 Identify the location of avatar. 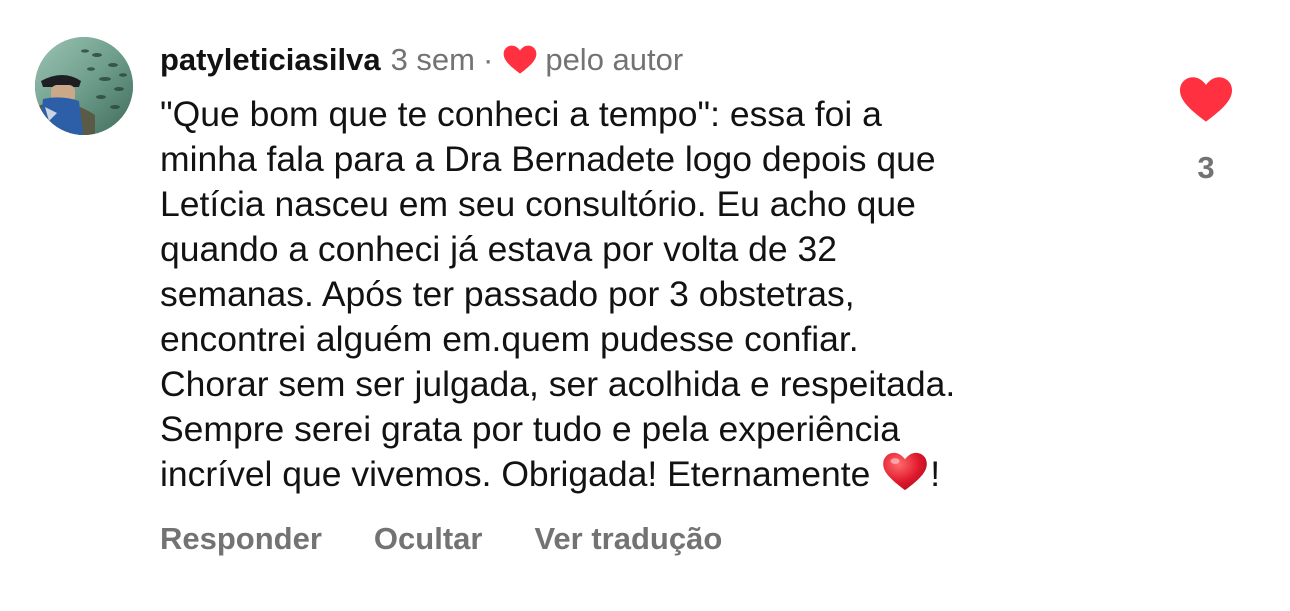
(84, 86).